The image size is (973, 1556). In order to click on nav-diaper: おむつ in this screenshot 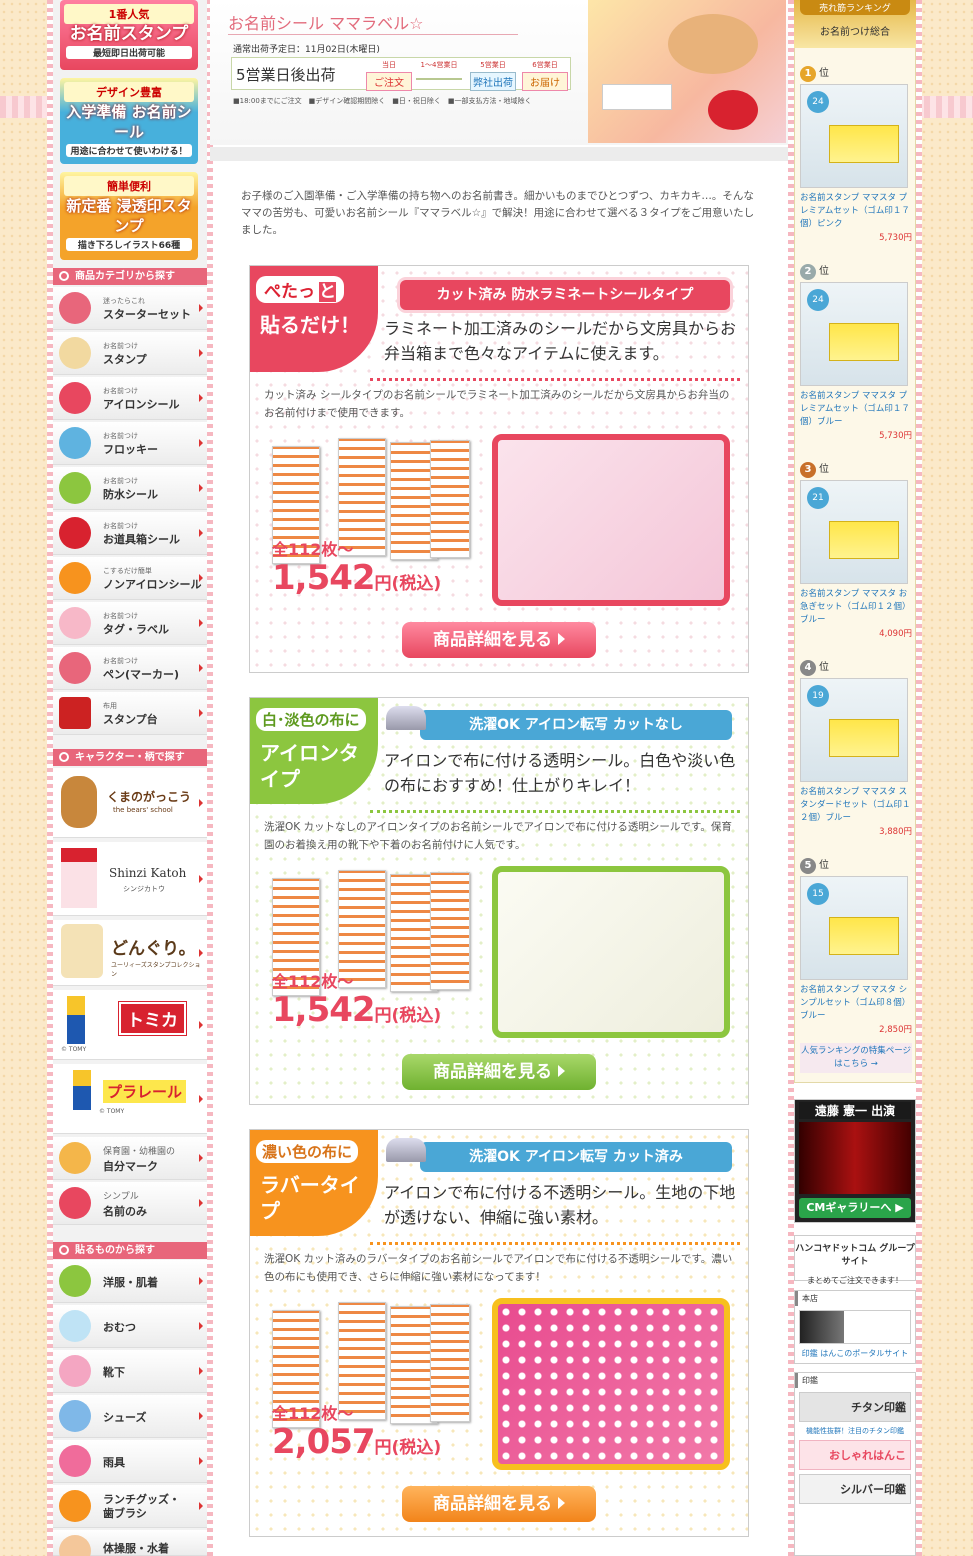, I will do `click(130, 1326)`.